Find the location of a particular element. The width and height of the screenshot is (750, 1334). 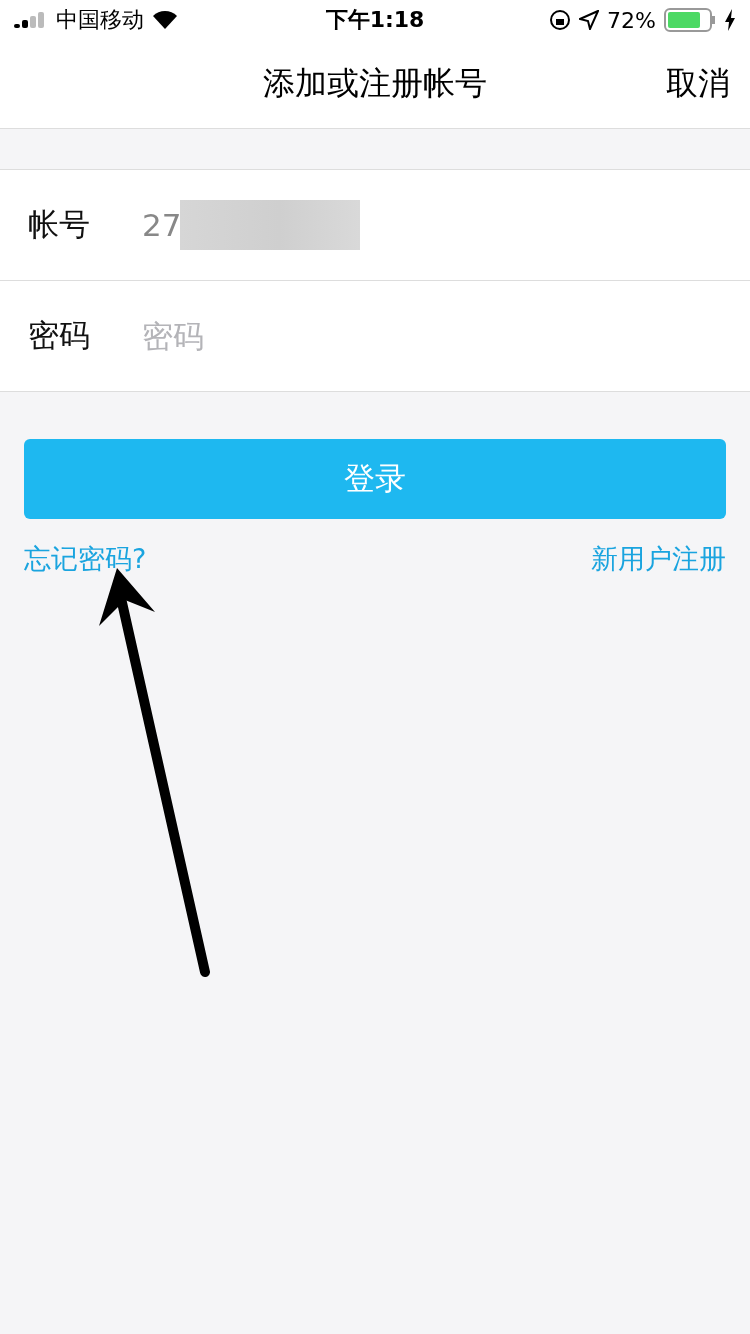

field-label: 帐号 is located at coordinates (59, 224).